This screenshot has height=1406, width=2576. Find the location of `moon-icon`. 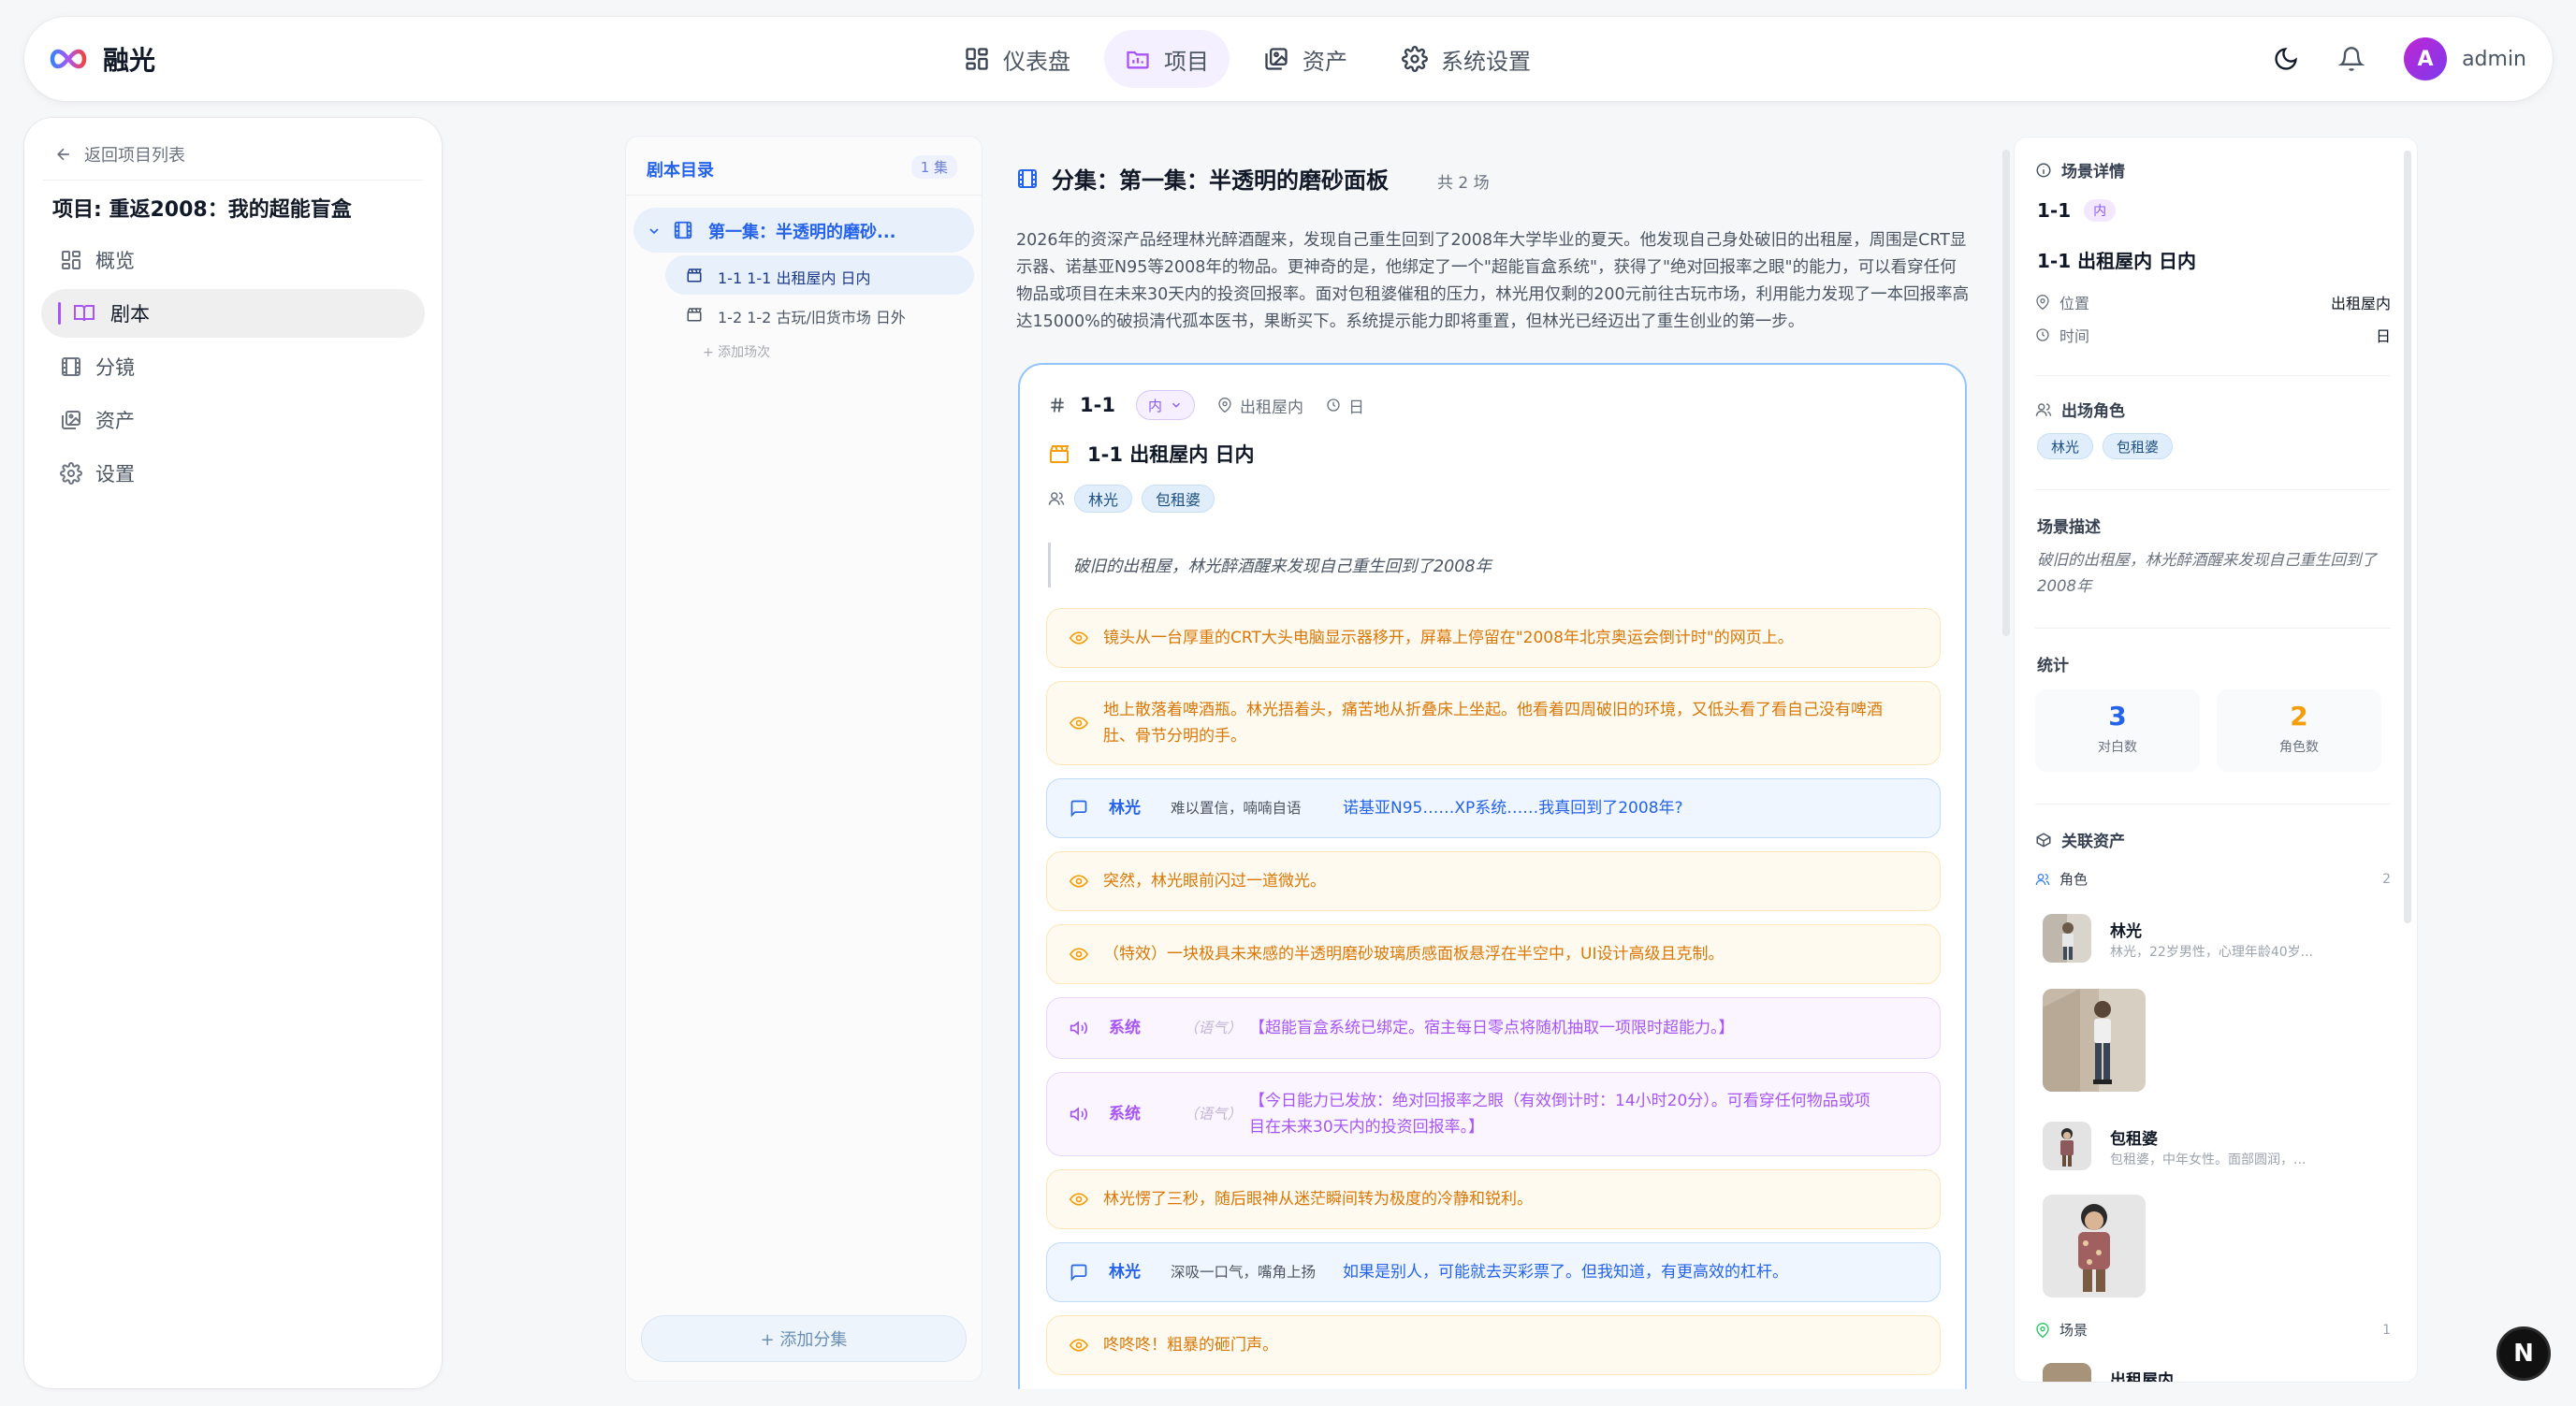

moon-icon is located at coordinates (2286, 59).